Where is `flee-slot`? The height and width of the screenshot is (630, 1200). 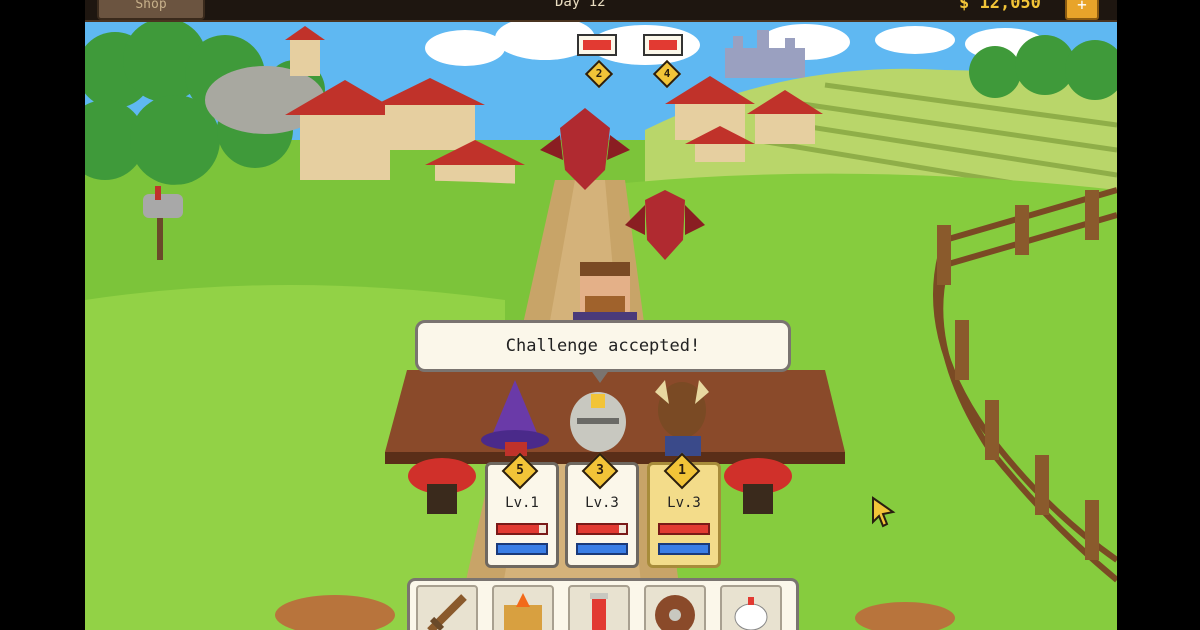
flee-slot is located at coordinates (751, 607).